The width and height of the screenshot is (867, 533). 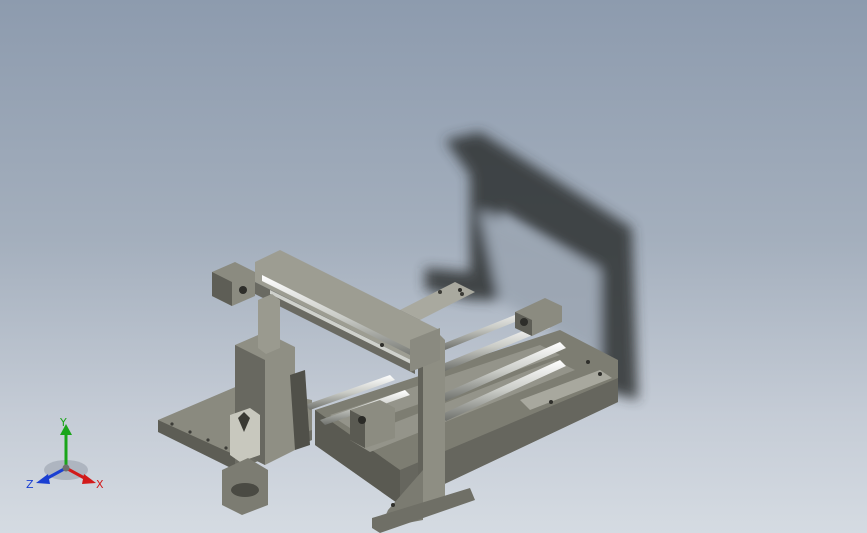 What do you see at coordinates (63, 423) in the screenshot?
I see `y-axis-label: Y` at bounding box center [63, 423].